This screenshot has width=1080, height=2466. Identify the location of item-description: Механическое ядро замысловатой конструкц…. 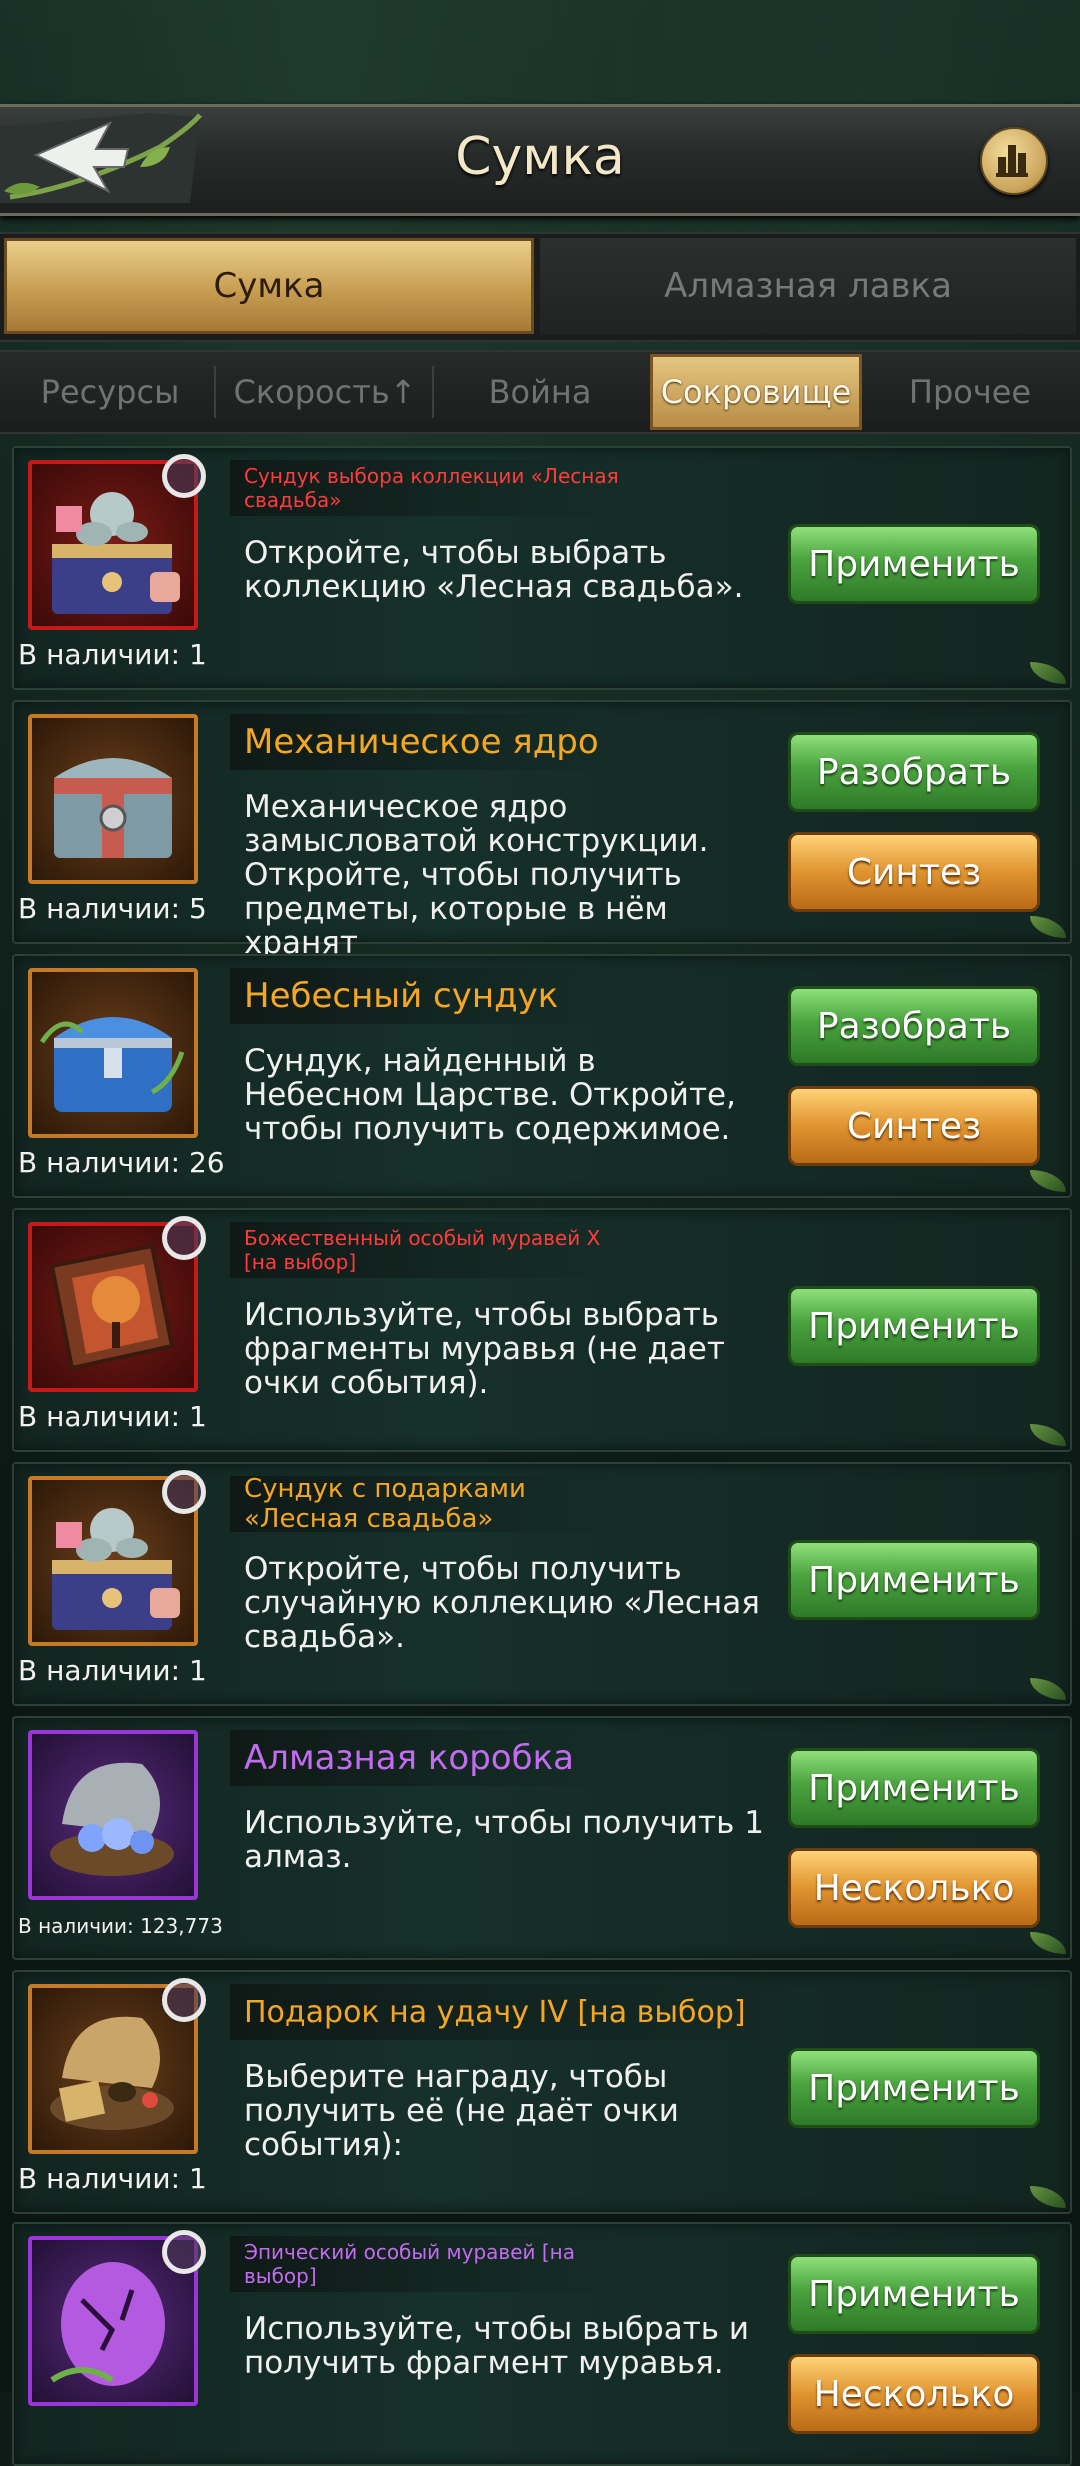
(476, 875).